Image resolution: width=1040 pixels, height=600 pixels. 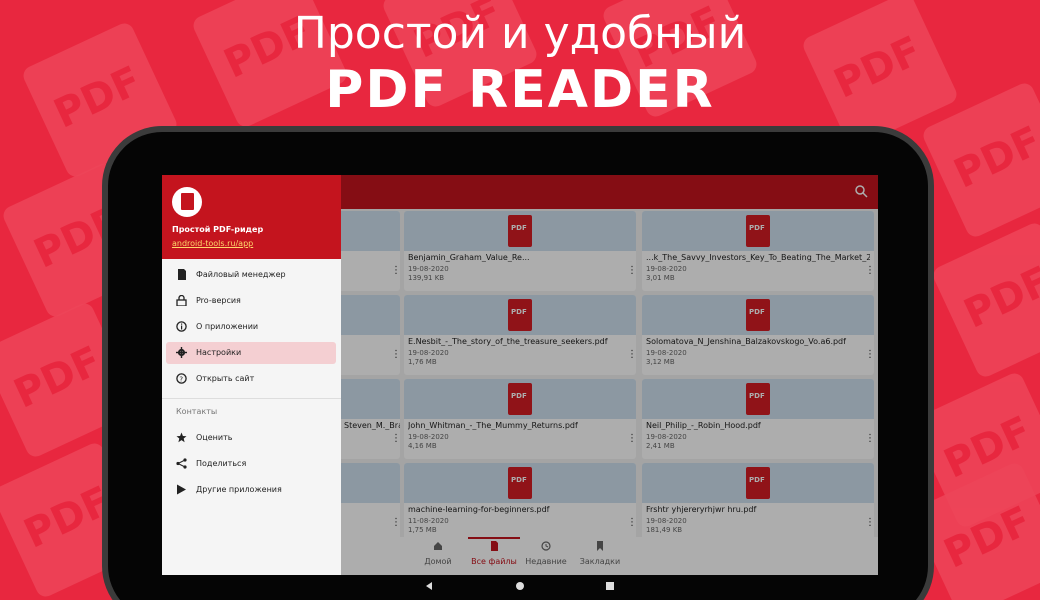 What do you see at coordinates (429, 586) in the screenshot?
I see `back-icon` at bounding box center [429, 586].